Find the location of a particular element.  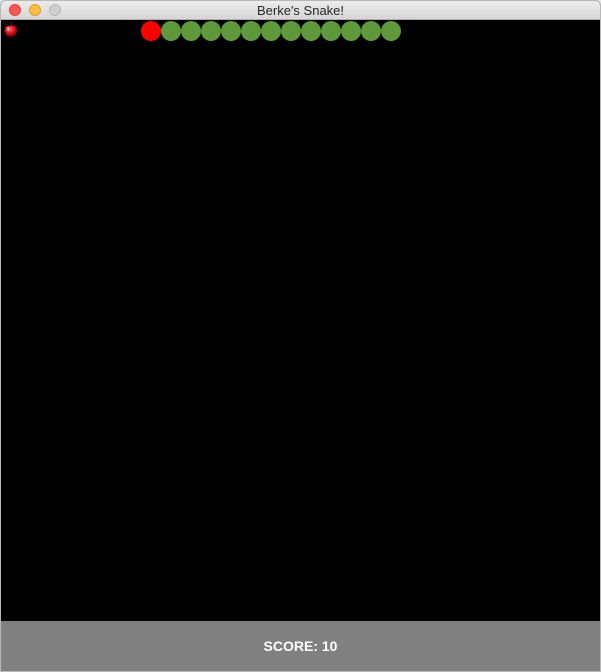

snake-head is located at coordinates (151, 31).